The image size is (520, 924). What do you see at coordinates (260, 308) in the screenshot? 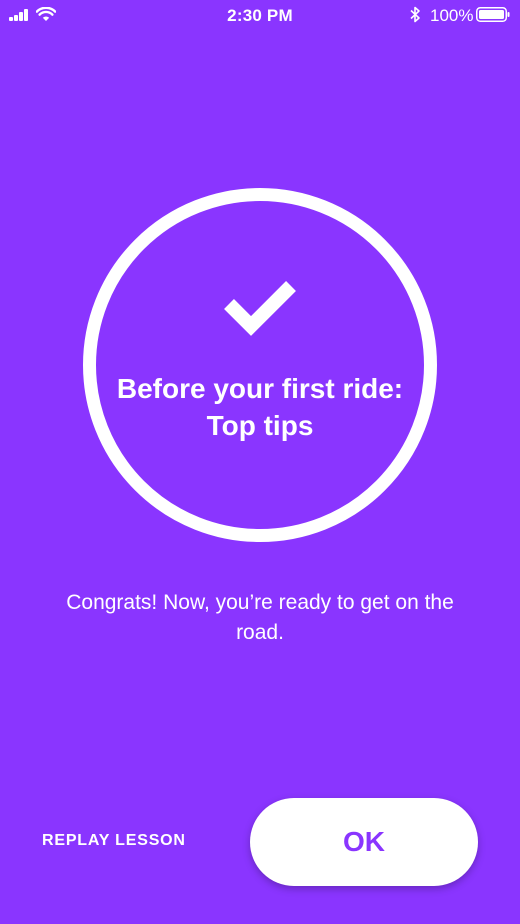
I see `checkmark-icon` at bounding box center [260, 308].